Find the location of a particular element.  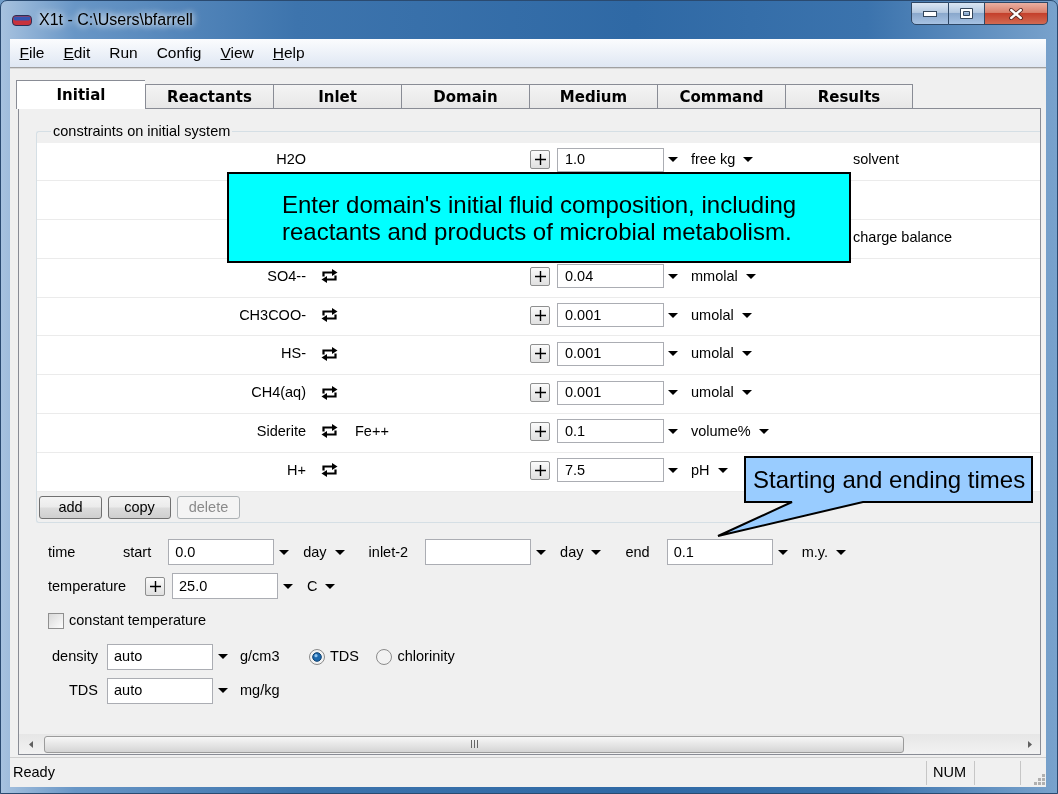

menu-item: Edit is located at coordinates (77, 52).